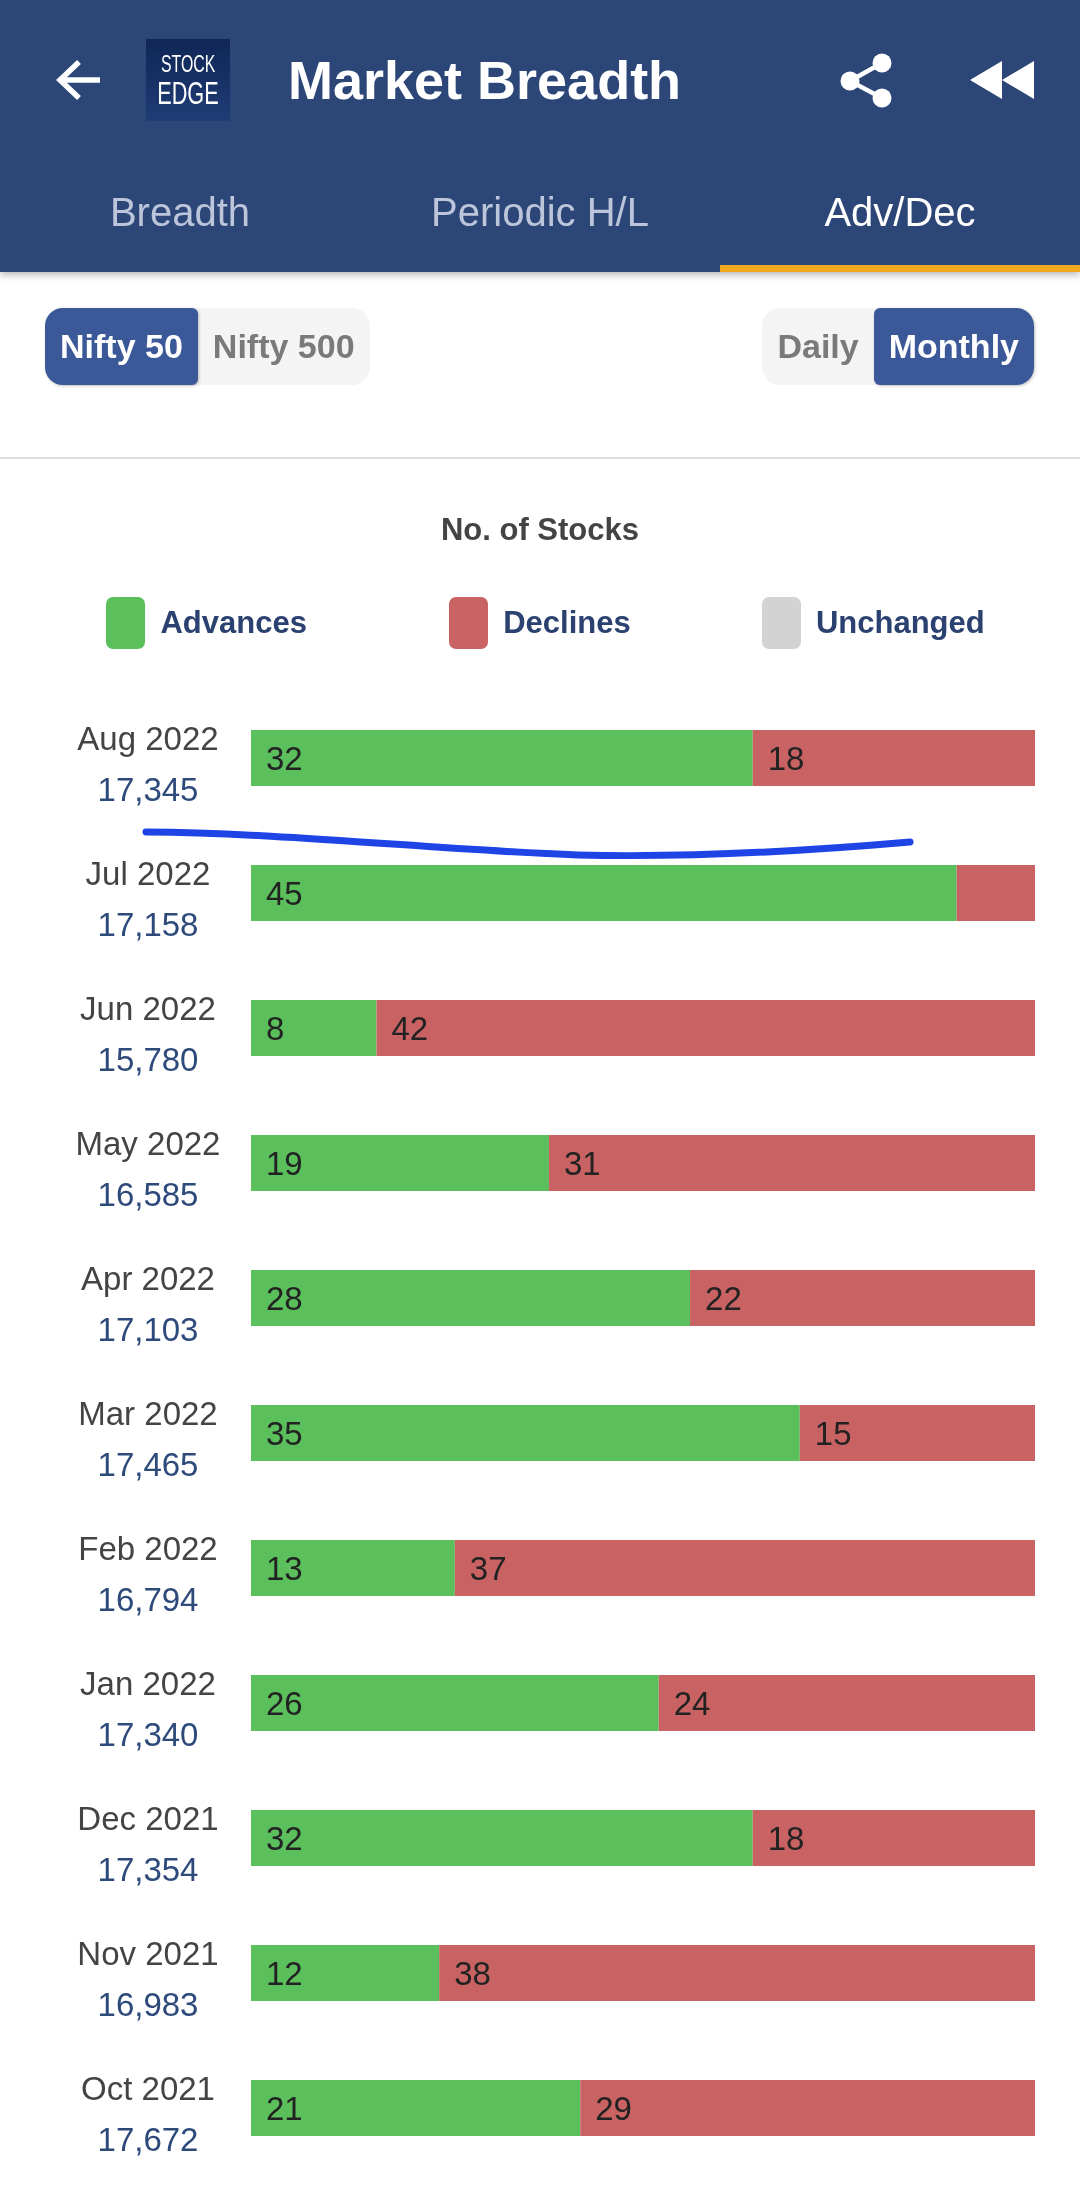 The width and height of the screenshot is (1080, 2191). What do you see at coordinates (567, 623) in the screenshot?
I see `legend-label: Declines` at bounding box center [567, 623].